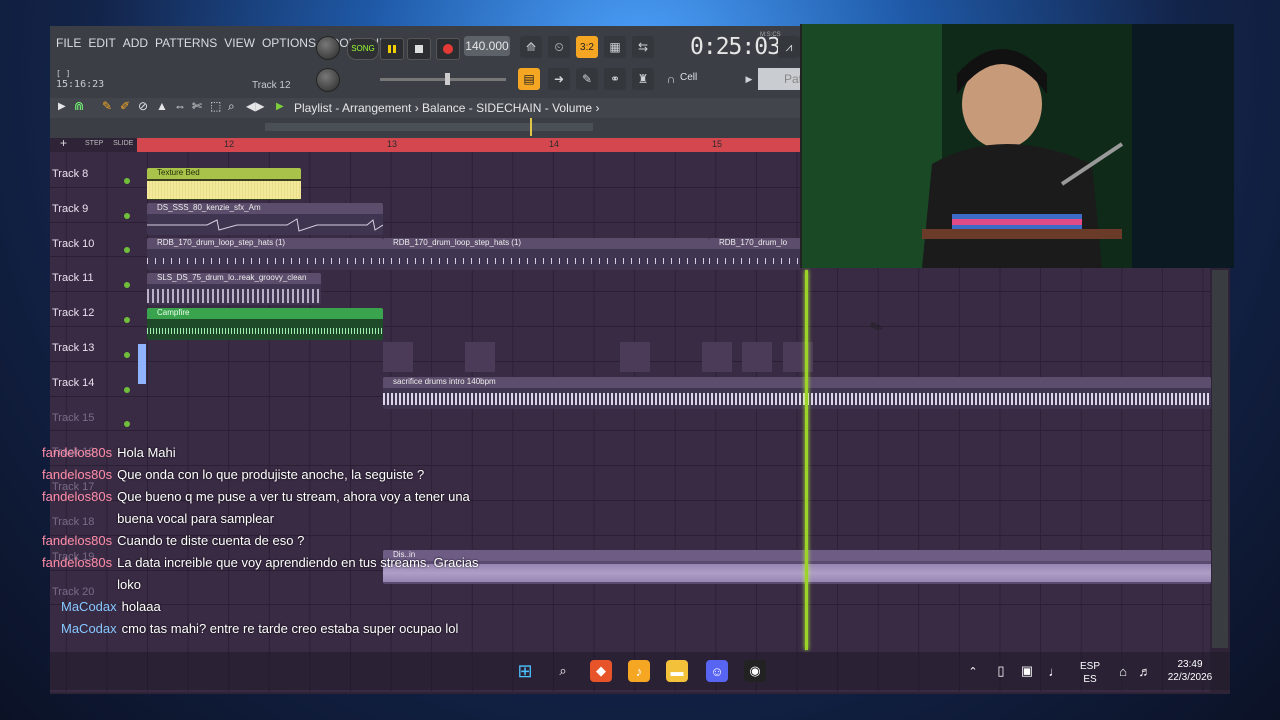 The height and width of the screenshot is (720, 1280). I want to click on next-button: ➜, so click(559, 79).